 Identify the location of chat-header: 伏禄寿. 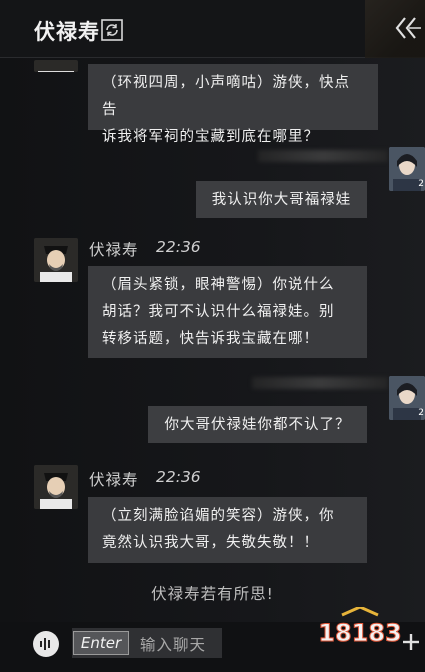
(212, 29).